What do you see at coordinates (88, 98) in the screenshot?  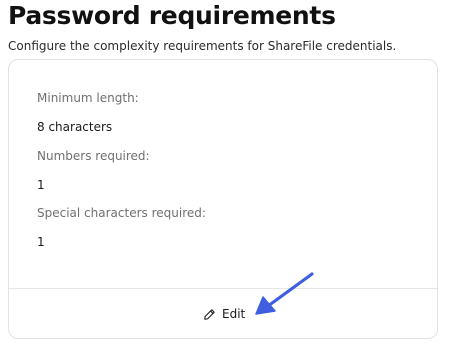 I see `minimum-length-label: Minimum length:` at bounding box center [88, 98].